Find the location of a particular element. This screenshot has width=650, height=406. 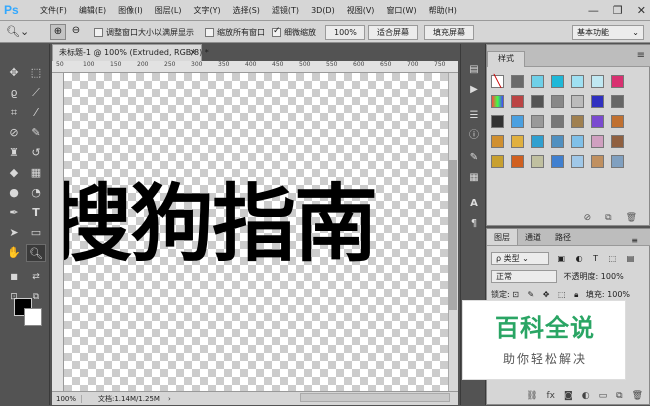

opacity-value: 100% is located at coordinates (612, 276).